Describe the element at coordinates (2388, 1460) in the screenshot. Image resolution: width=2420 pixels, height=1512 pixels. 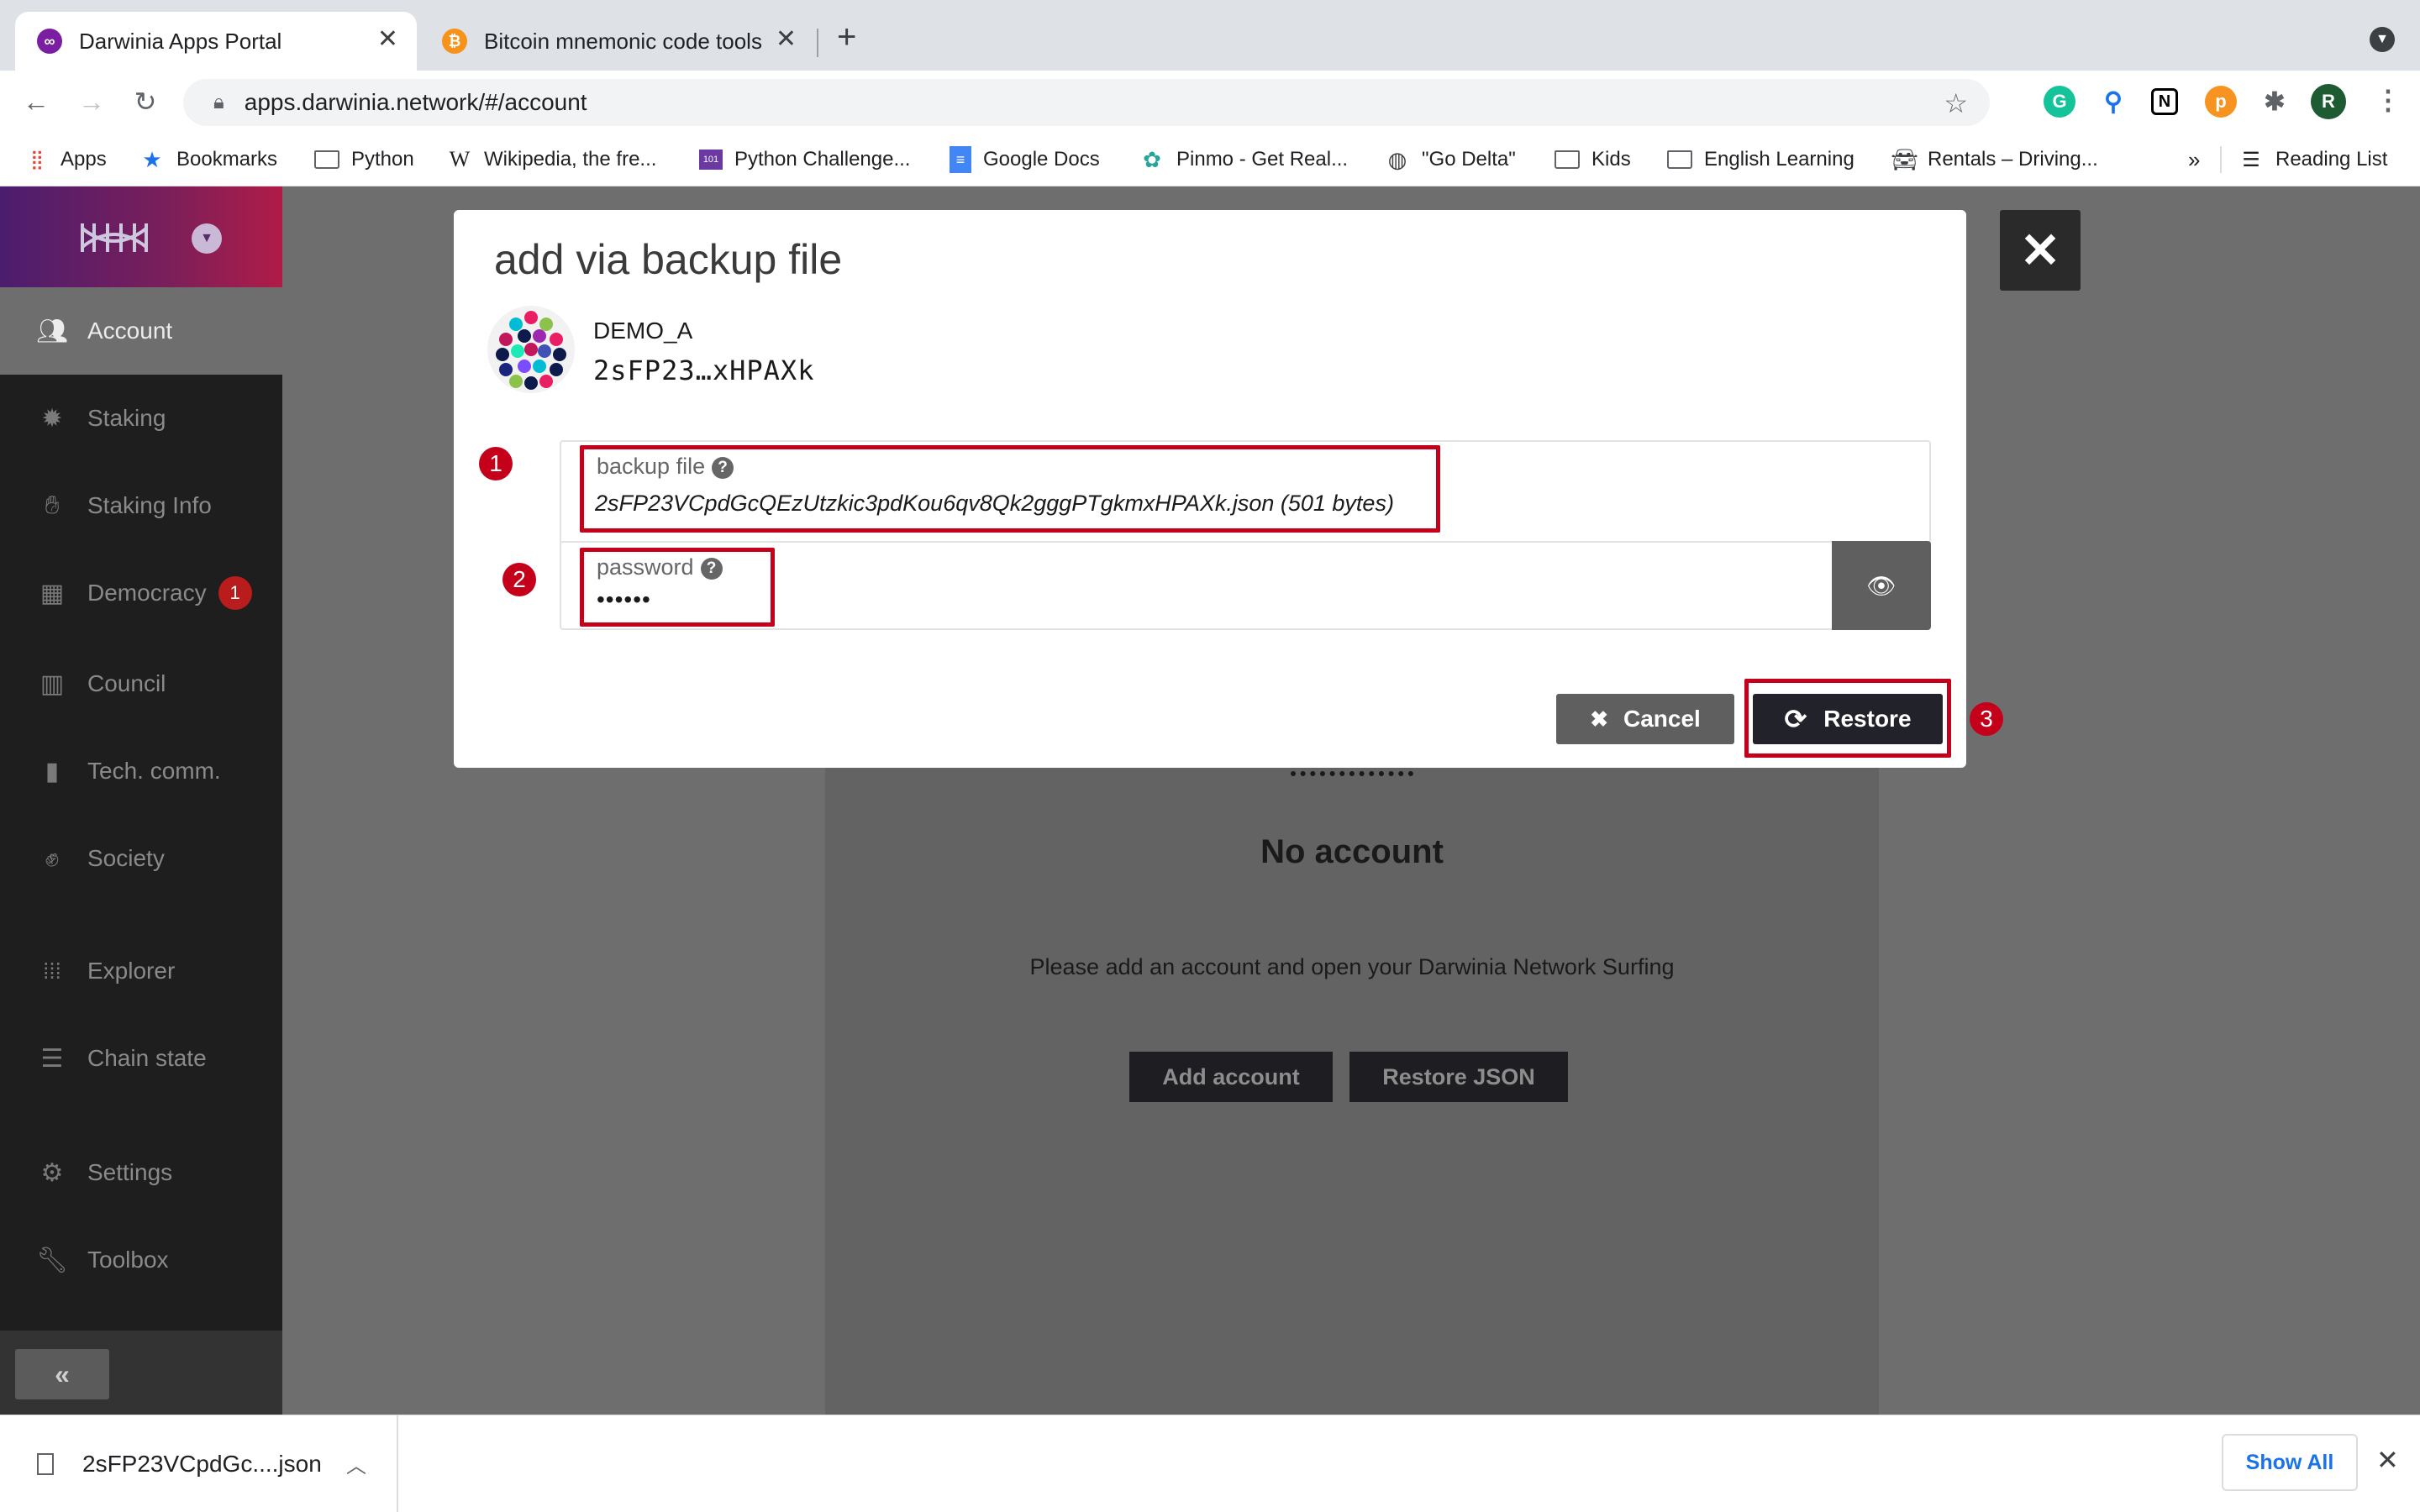
I see `close-download-bar-icon: ✕` at that location.